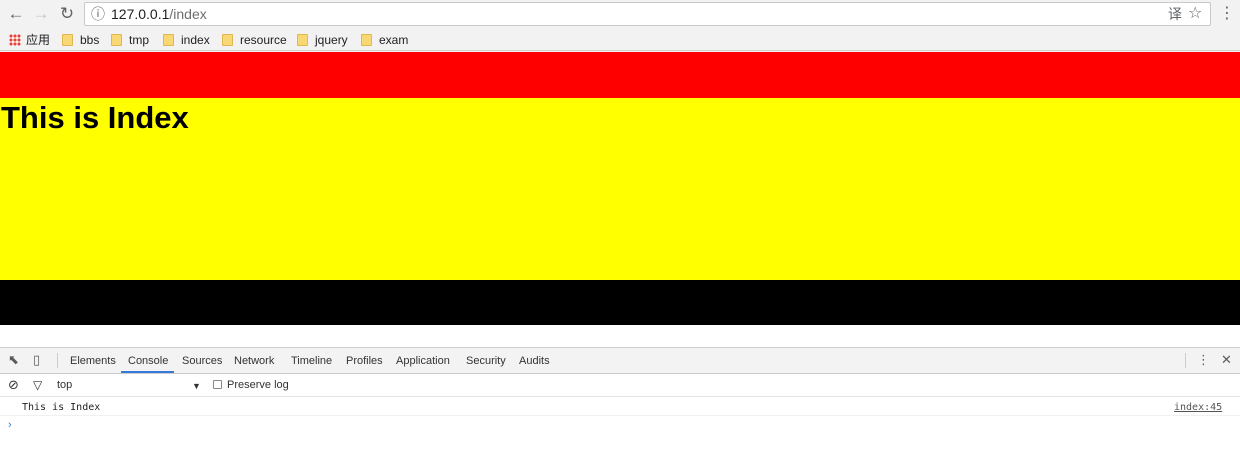  I want to click on context-selector: top, so click(64, 385).